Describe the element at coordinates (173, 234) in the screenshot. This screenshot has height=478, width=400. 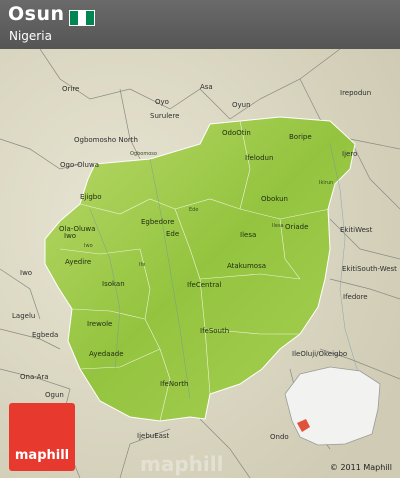
I see `lga-label: Ede` at that location.